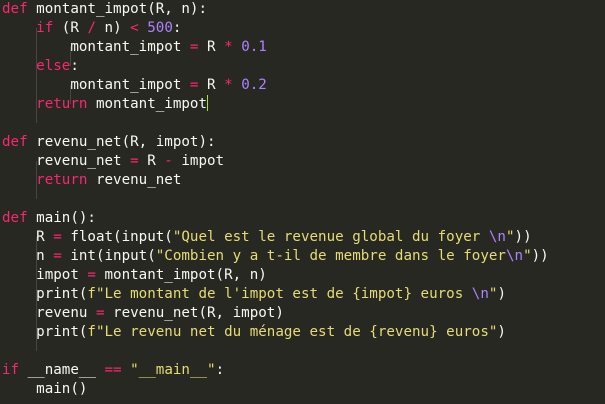 The image size is (605, 404). Describe the element at coordinates (121, 142) in the screenshot. I see `code-token: revenu_net(R, impot):` at that location.